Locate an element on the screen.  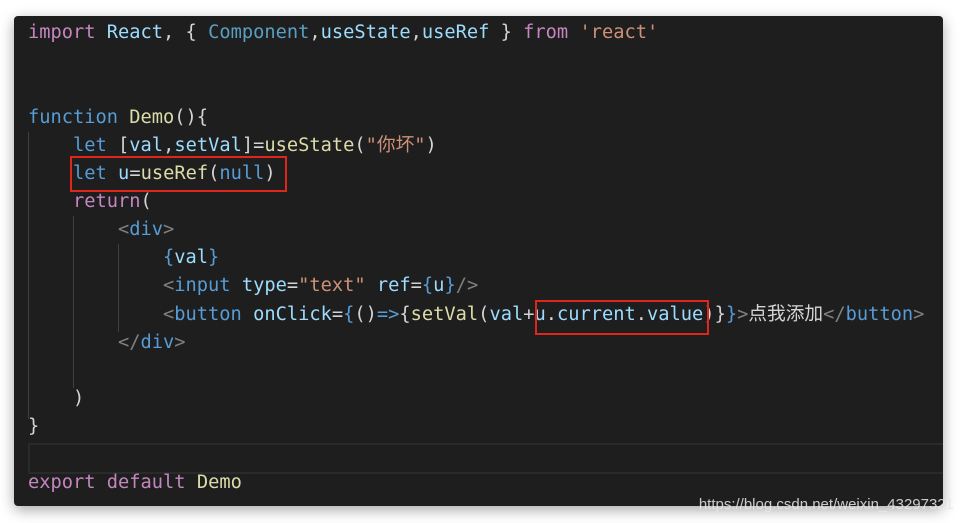
code-token: () is located at coordinates (365, 314).